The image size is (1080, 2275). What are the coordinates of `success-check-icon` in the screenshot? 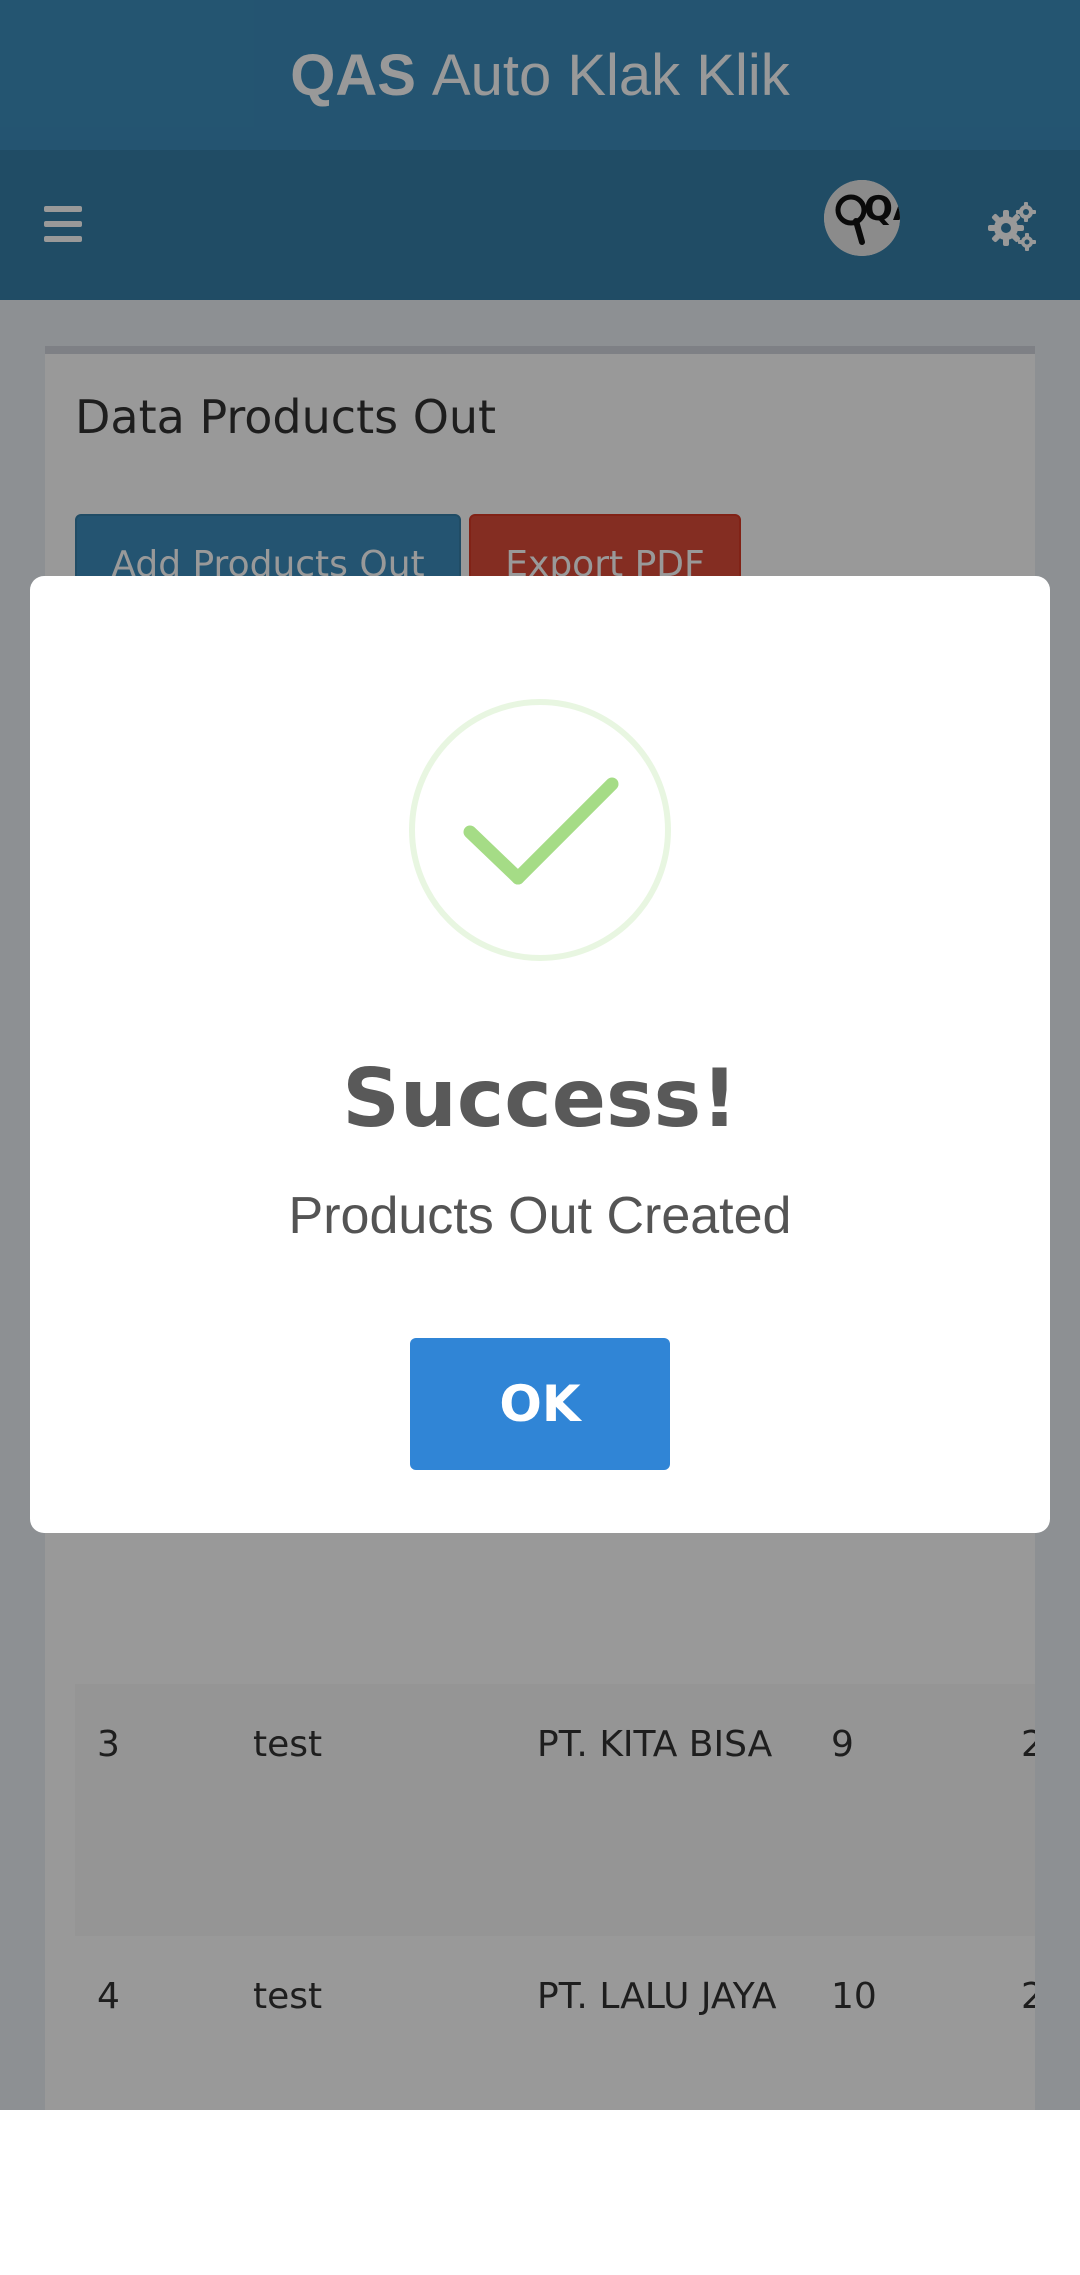 It's located at (540, 830).